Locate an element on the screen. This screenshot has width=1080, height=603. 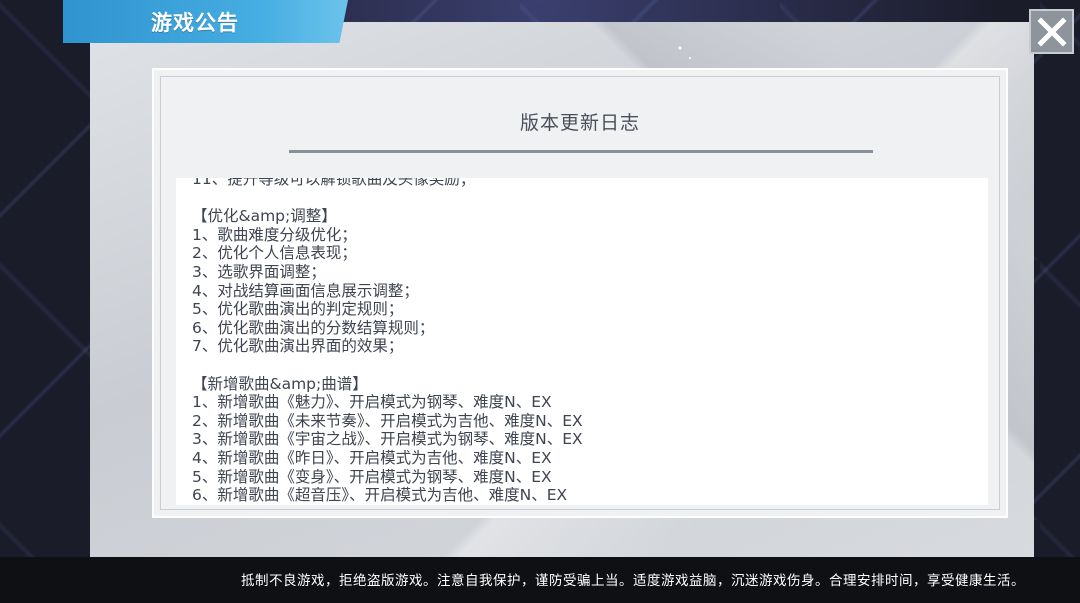
close-button is located at coordinates (1051, 31).